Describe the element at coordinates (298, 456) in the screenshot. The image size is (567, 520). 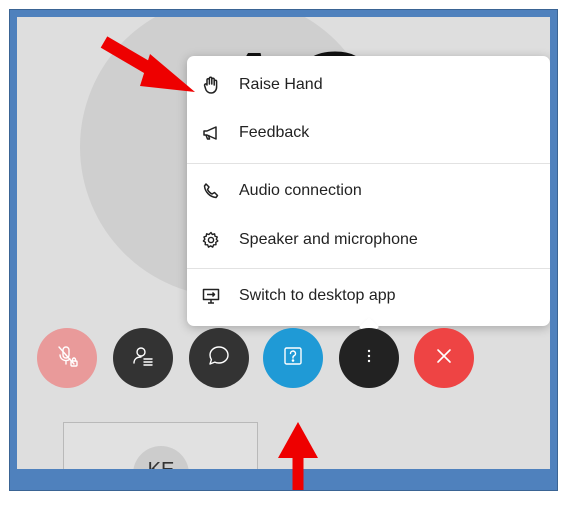
I see `arrow-to-q-and-a` at that location.